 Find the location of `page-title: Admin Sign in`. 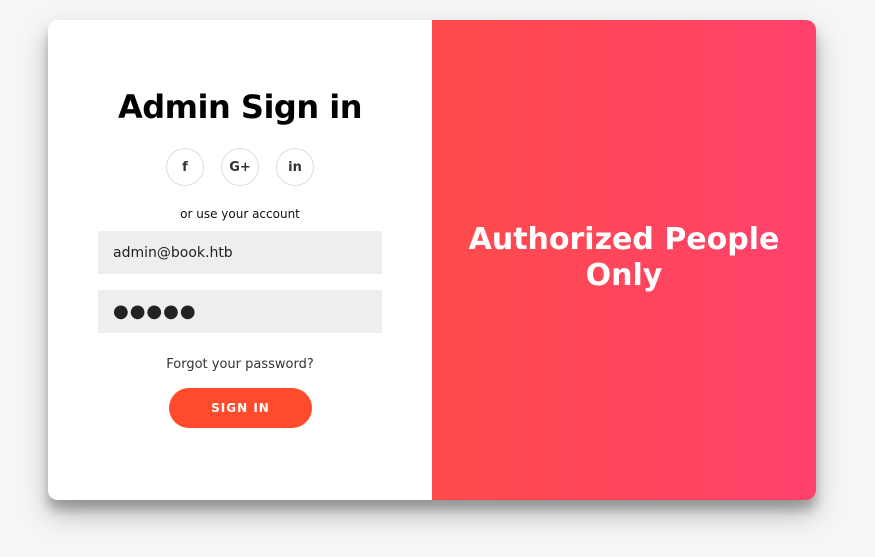

page-title: Admin Sign in is located at coordinates (240, 107).